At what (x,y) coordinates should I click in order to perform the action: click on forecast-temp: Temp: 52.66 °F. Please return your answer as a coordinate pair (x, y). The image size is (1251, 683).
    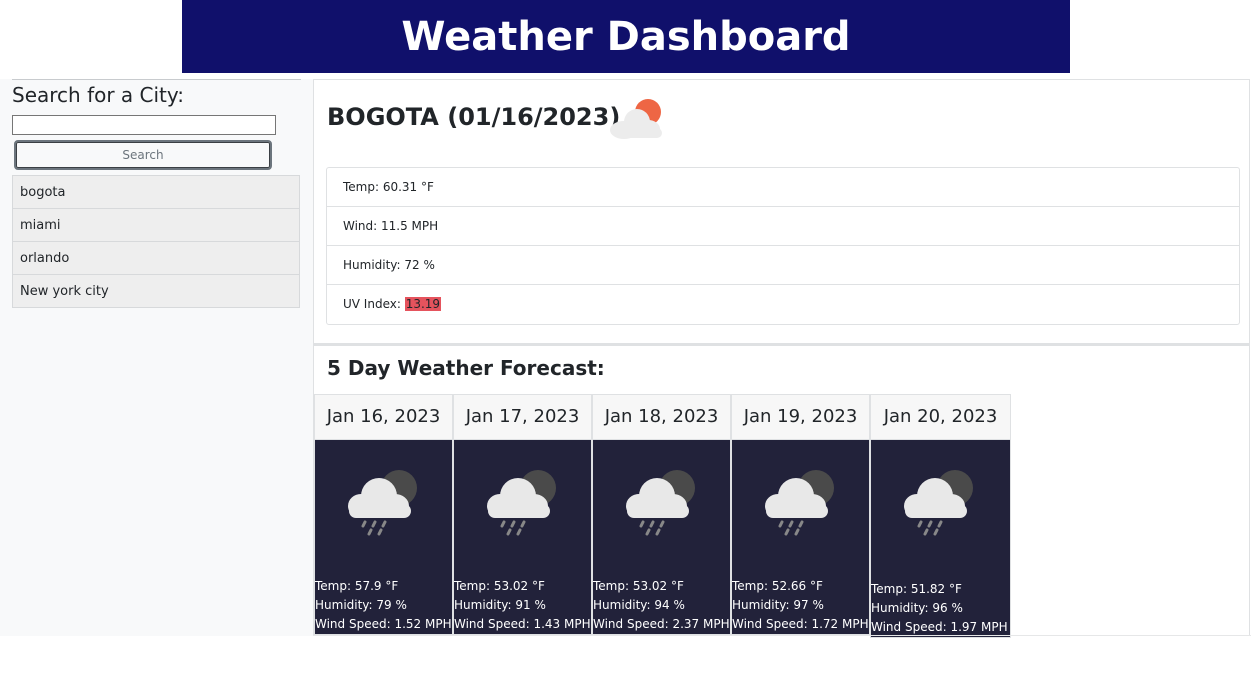
    Looking at the image, I should click on (777, 586).